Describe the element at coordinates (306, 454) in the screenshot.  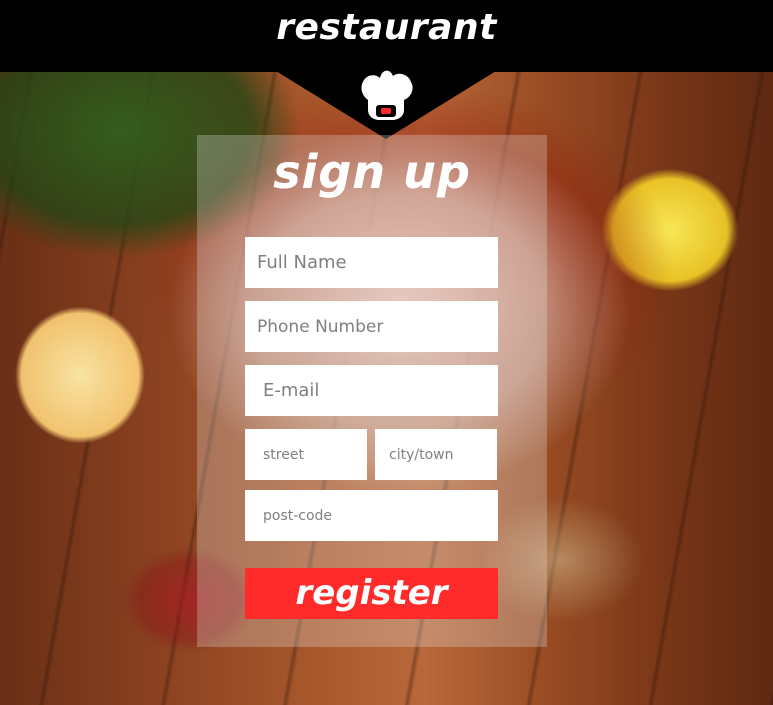
I see `street-field` at that location.